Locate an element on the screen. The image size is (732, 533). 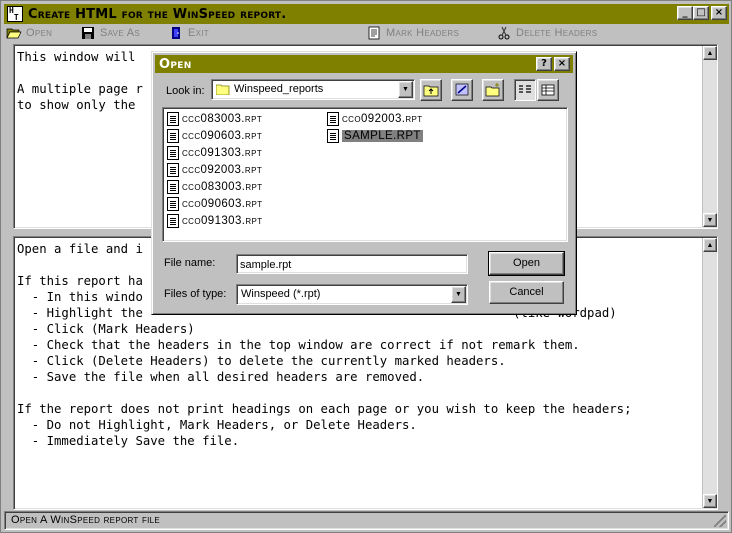
file-item: cco091303.rpt is located at coordinates (215, 221).